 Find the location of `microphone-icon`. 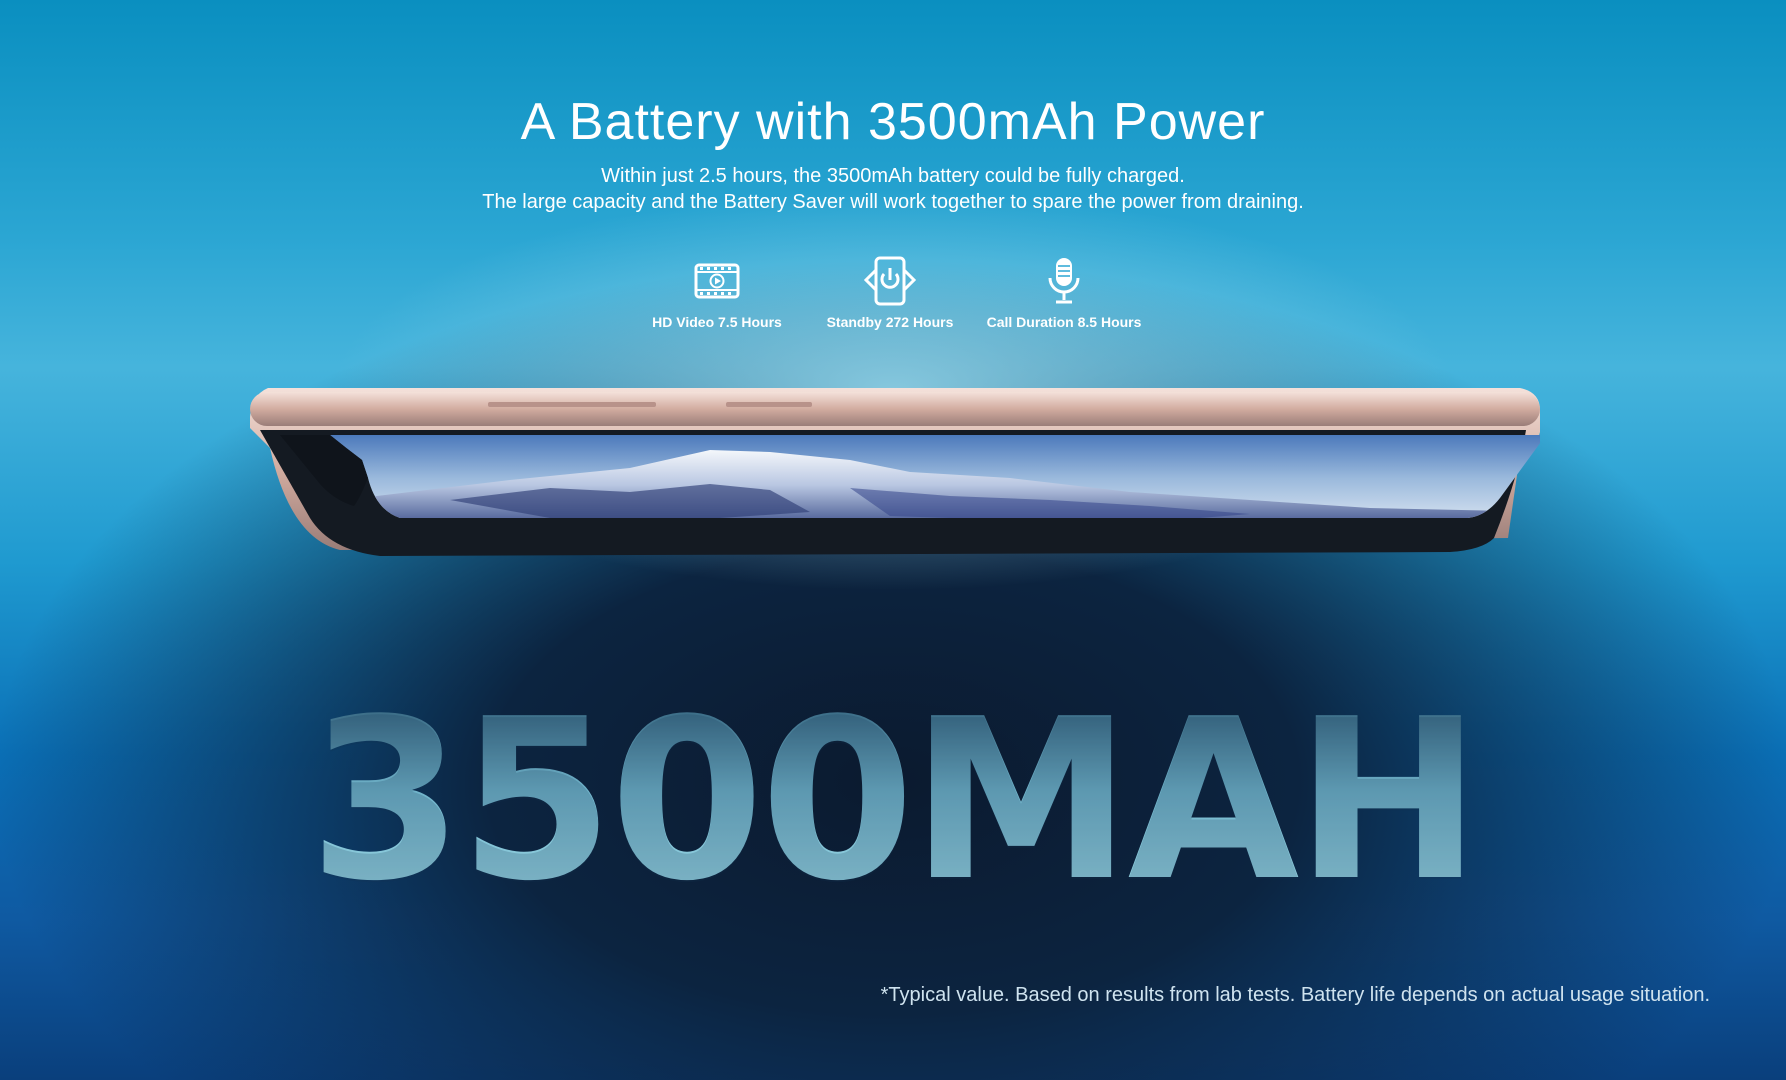

microphone-icon is located at coordinates (1064, 281).